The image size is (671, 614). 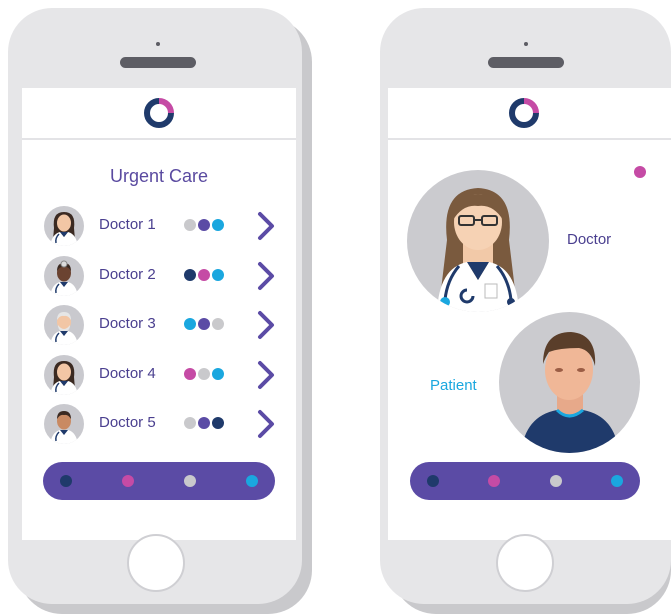 I want to click on doctor-name: Doctor 3, so click(x=127, y=323).